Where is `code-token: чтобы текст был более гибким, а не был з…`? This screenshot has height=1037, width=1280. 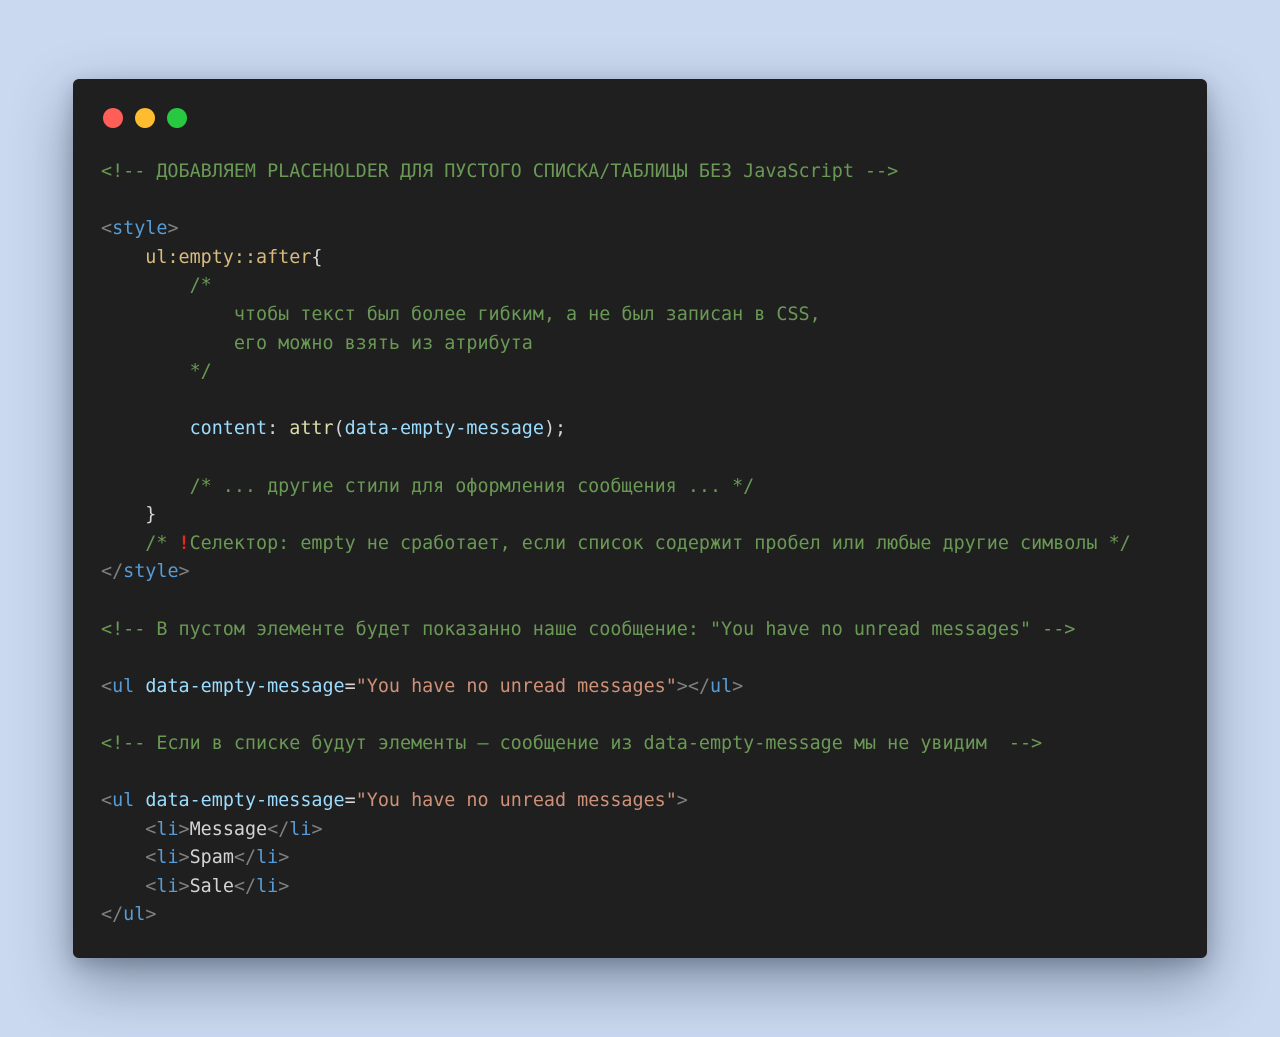 code-token: чтобы текст был более гибким, а не был з… is located at coordinates (461, 314).